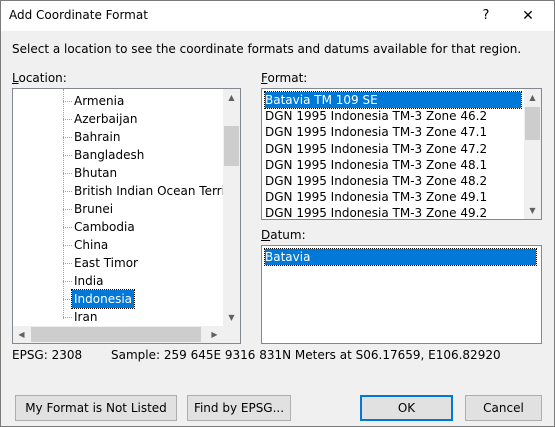 The height and width of the screenshot is (427, 555). I want to click on tree-guide-line, so click(63, 204).